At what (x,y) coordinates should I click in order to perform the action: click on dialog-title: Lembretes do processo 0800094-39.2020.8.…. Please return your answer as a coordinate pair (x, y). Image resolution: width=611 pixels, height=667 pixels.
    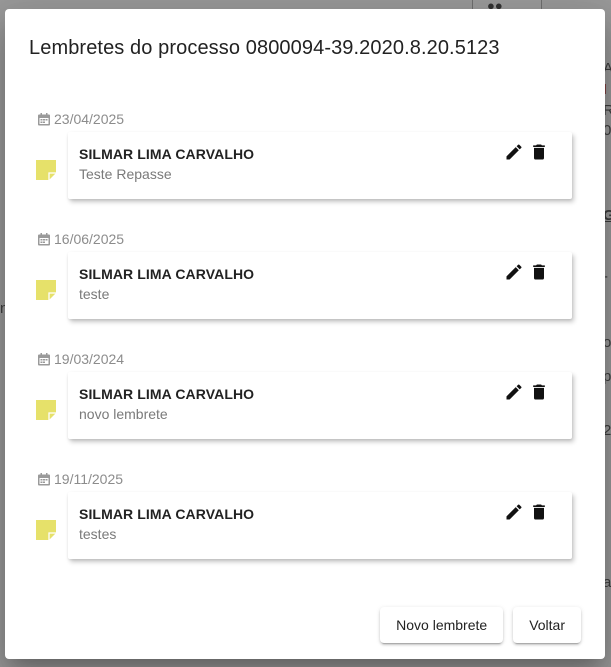
    Looking at the image, I should click on (264, 48).